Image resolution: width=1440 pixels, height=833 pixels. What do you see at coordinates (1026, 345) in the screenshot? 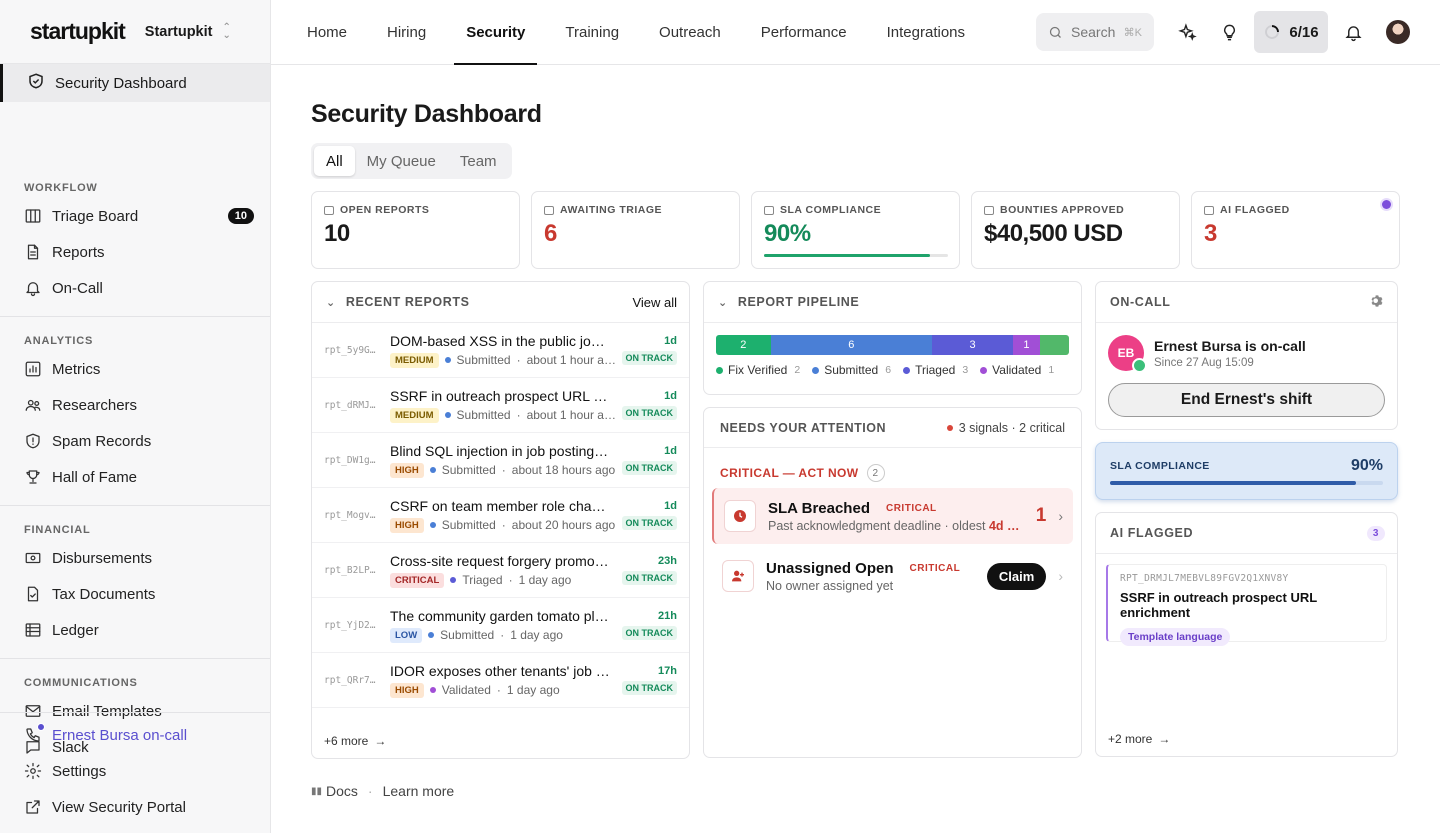
I see `pipeline-segment: 1` at bounding box center [1026, 345].